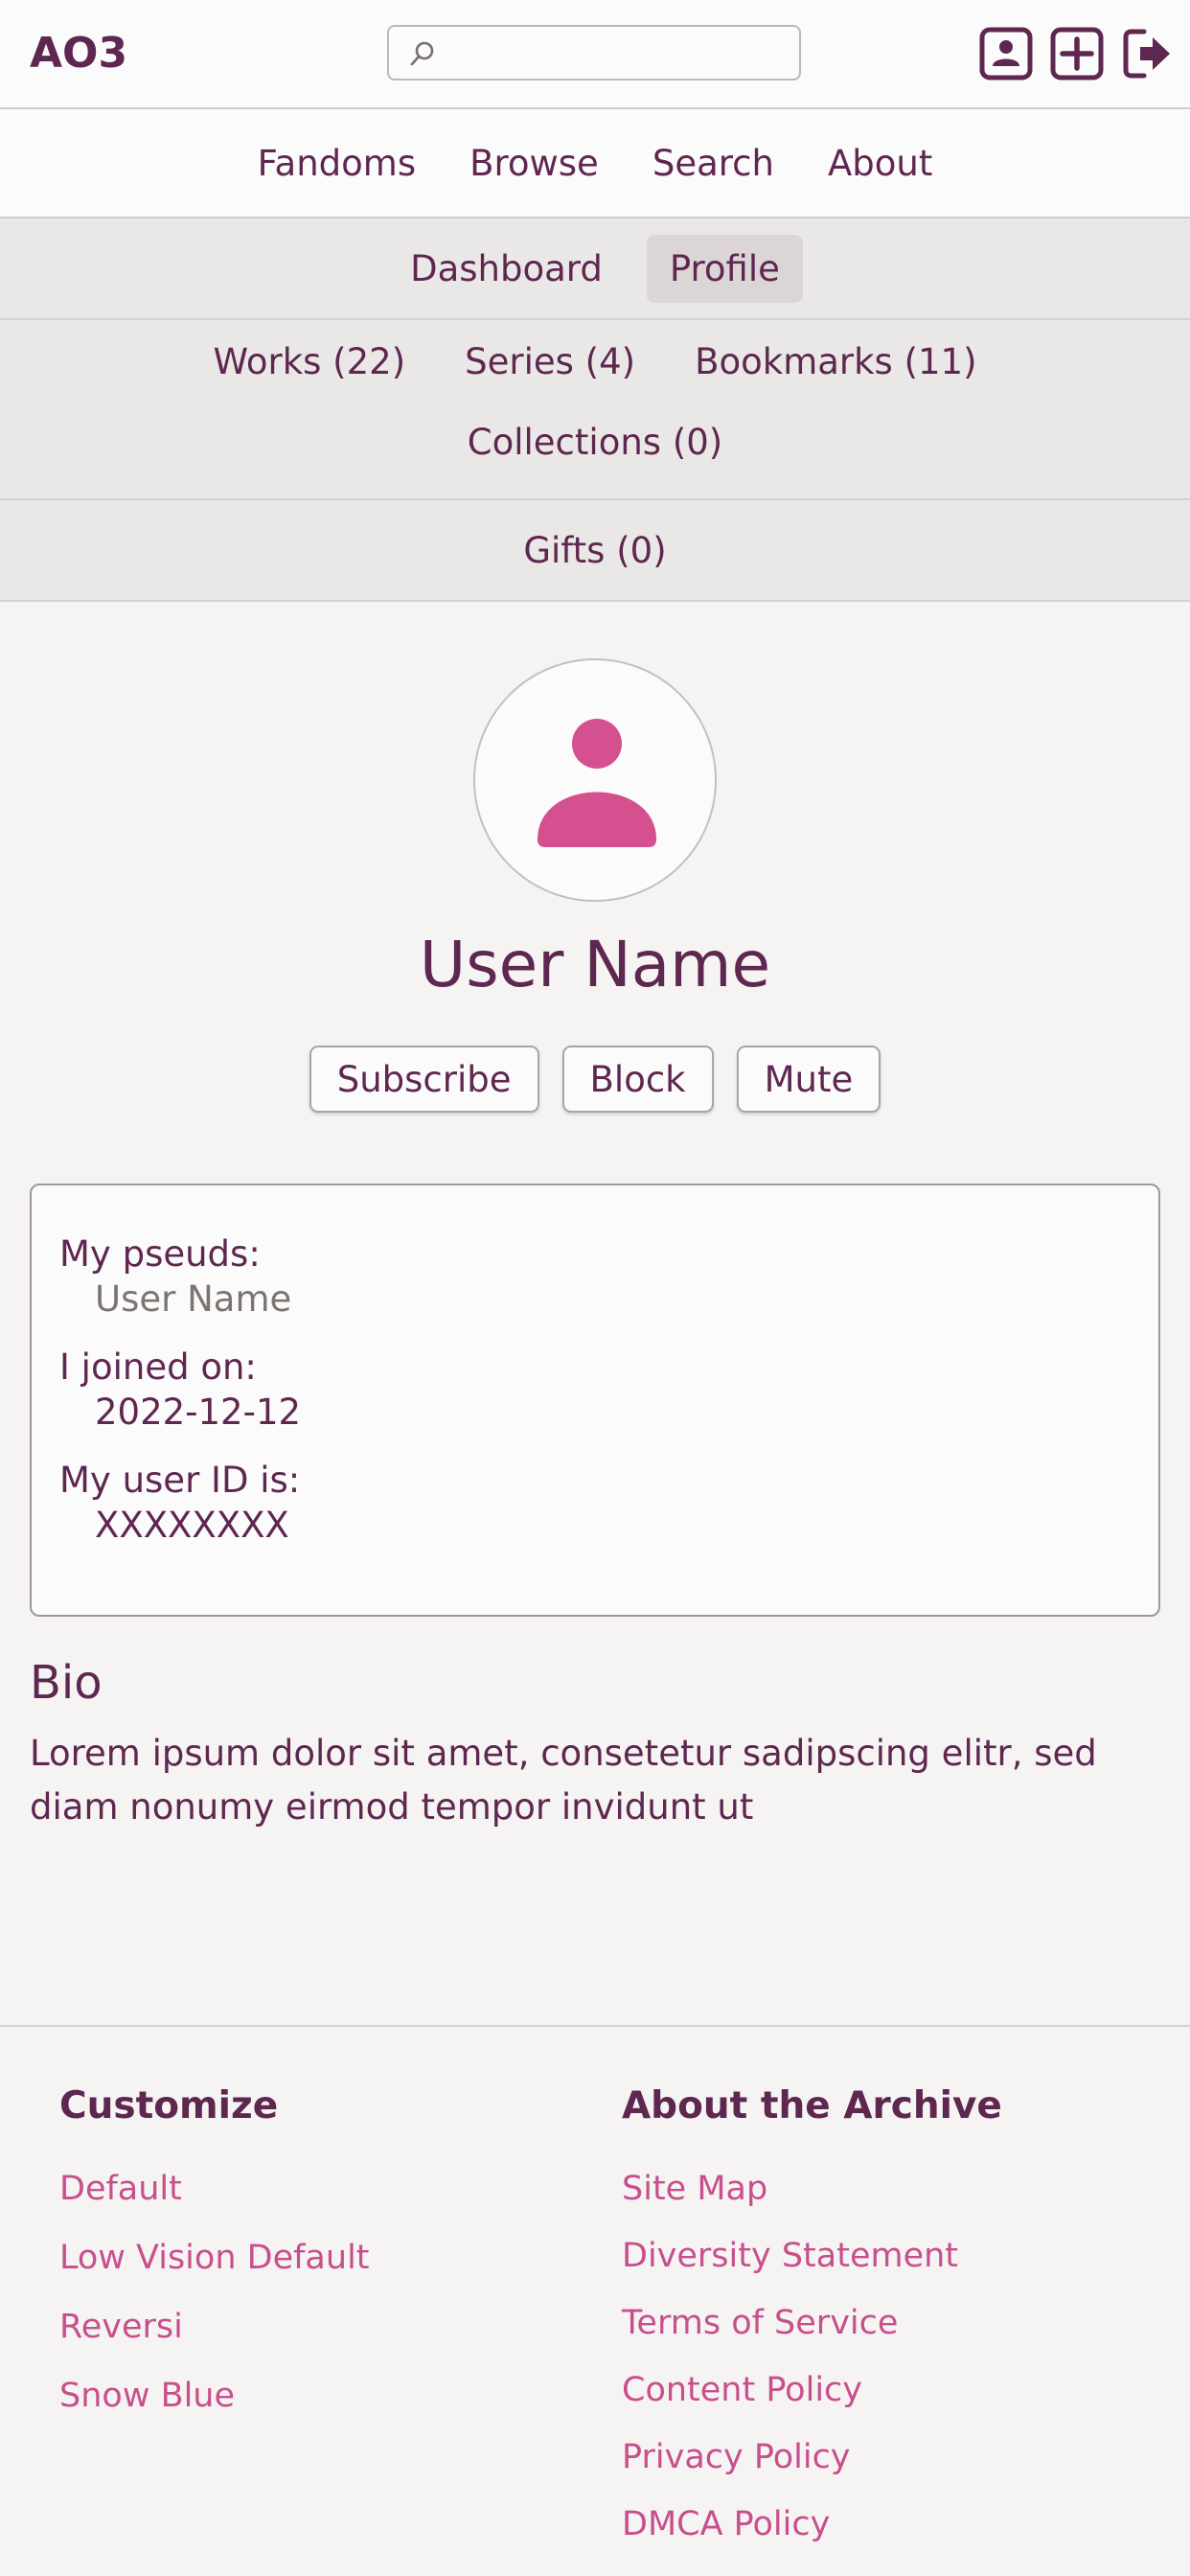 The height and width of the screenshot is (2576, 1190). What do you see at coordinates (422, 53) in the screenshot?
I see `search-icon` at bounding box center [422, 53].